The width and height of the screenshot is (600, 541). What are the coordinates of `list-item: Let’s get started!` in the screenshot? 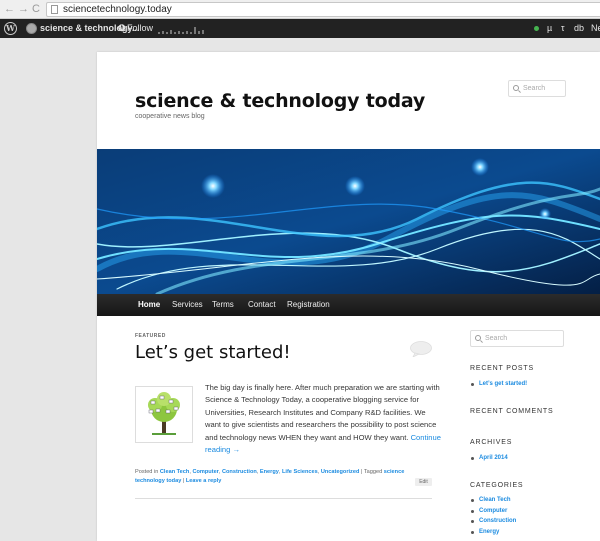 It's located at (498, 384).